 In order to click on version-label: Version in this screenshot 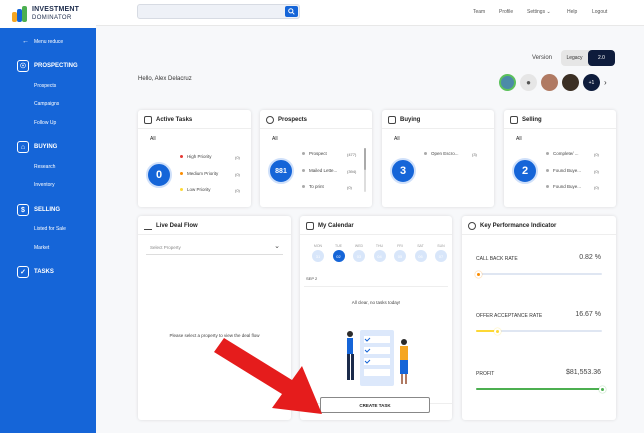, I will do `click(542, 58)`.